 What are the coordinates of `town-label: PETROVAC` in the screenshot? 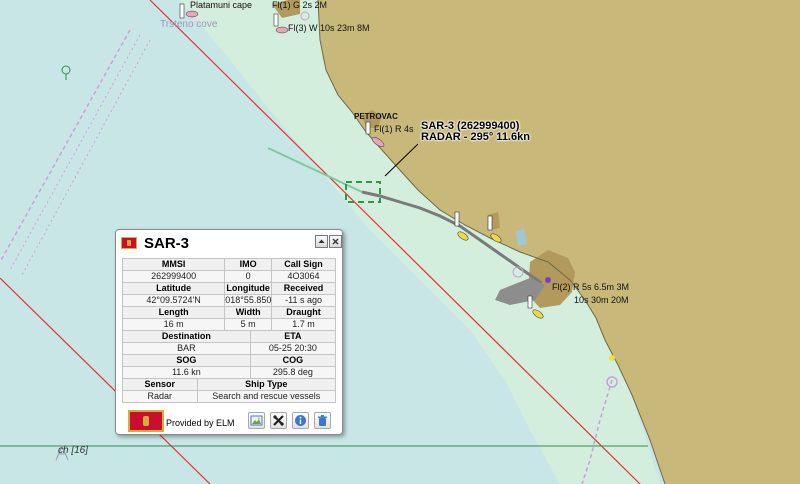 It's located at (376, 116).